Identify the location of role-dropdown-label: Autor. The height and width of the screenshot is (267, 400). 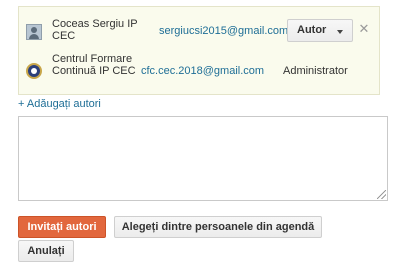
(312, 30).